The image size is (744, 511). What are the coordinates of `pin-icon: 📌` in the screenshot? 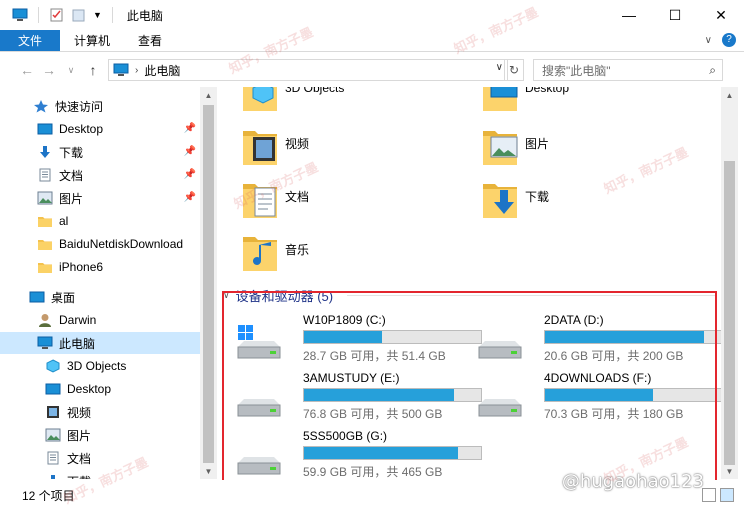 It's located at (189, 151).